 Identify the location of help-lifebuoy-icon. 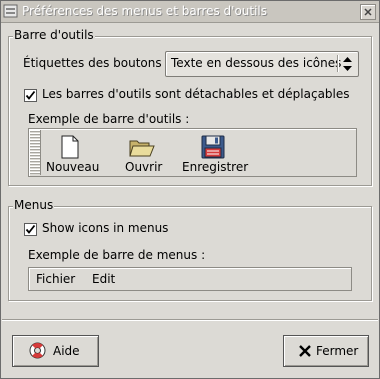
(37, 352).